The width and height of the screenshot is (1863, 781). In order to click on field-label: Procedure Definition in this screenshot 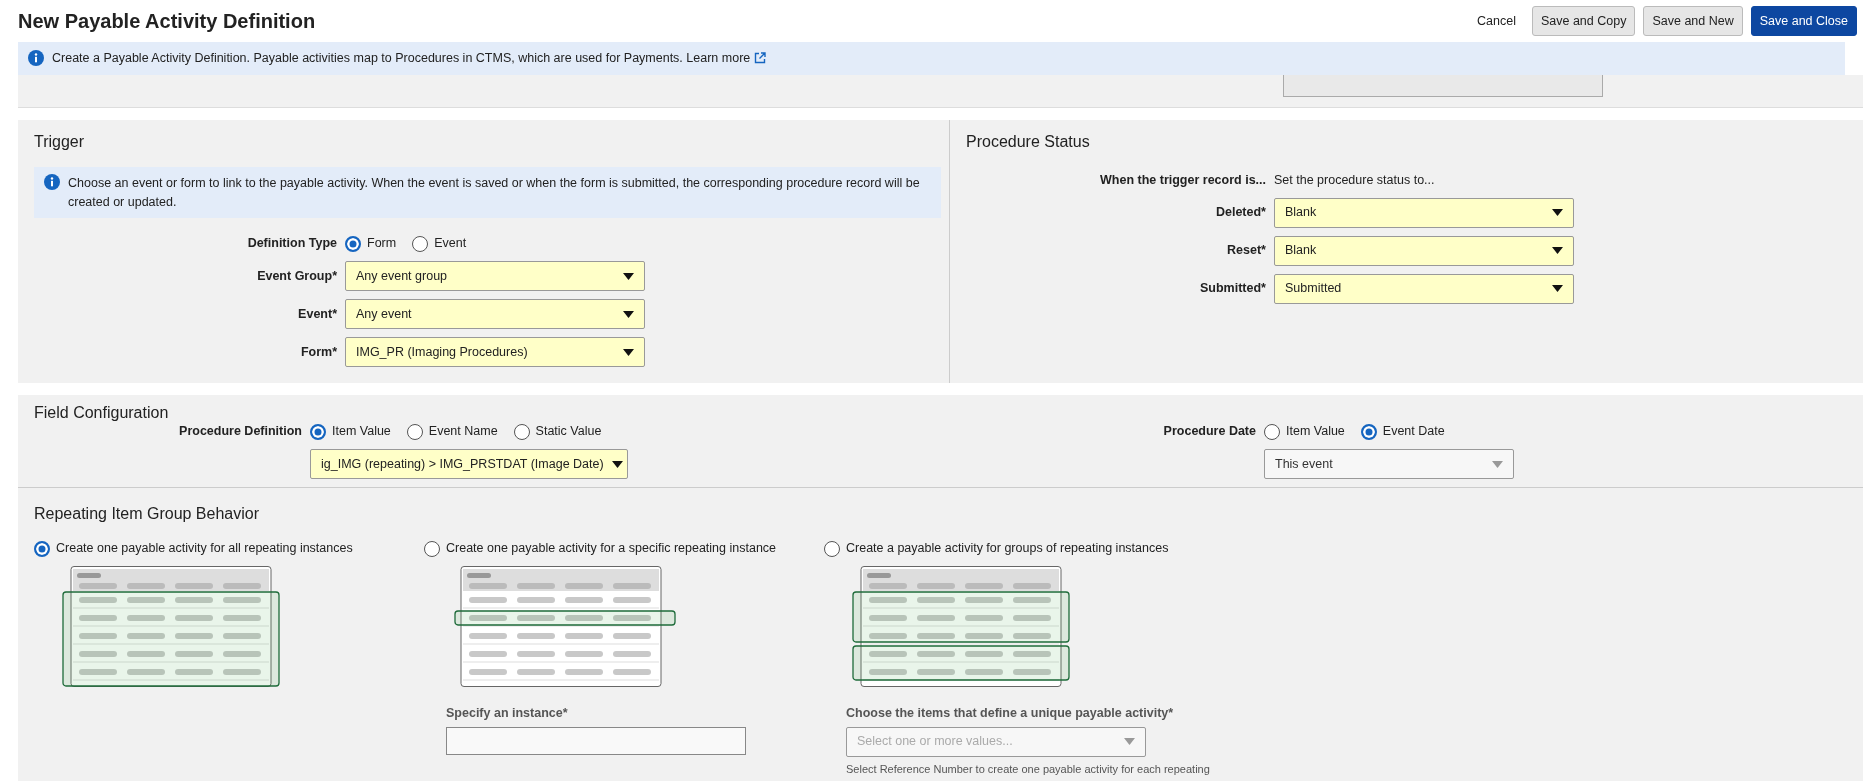, I will do `click(240, 432)`.